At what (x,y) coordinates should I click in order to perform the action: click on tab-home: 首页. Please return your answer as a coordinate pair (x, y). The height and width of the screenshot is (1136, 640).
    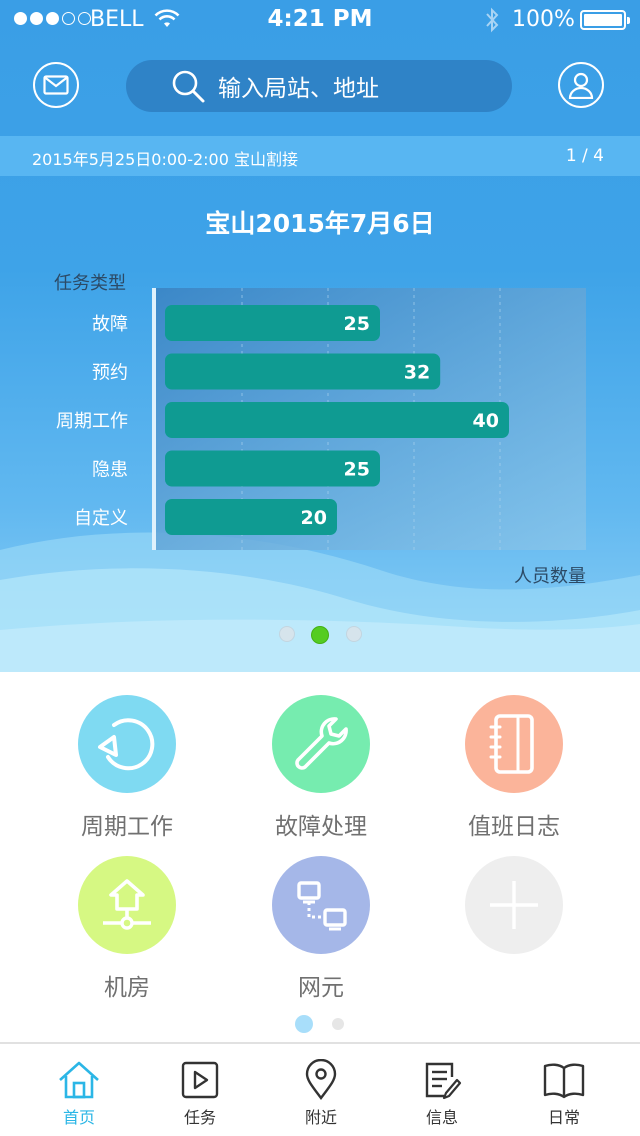
    Looking at the image, I should click on (79, 1093).